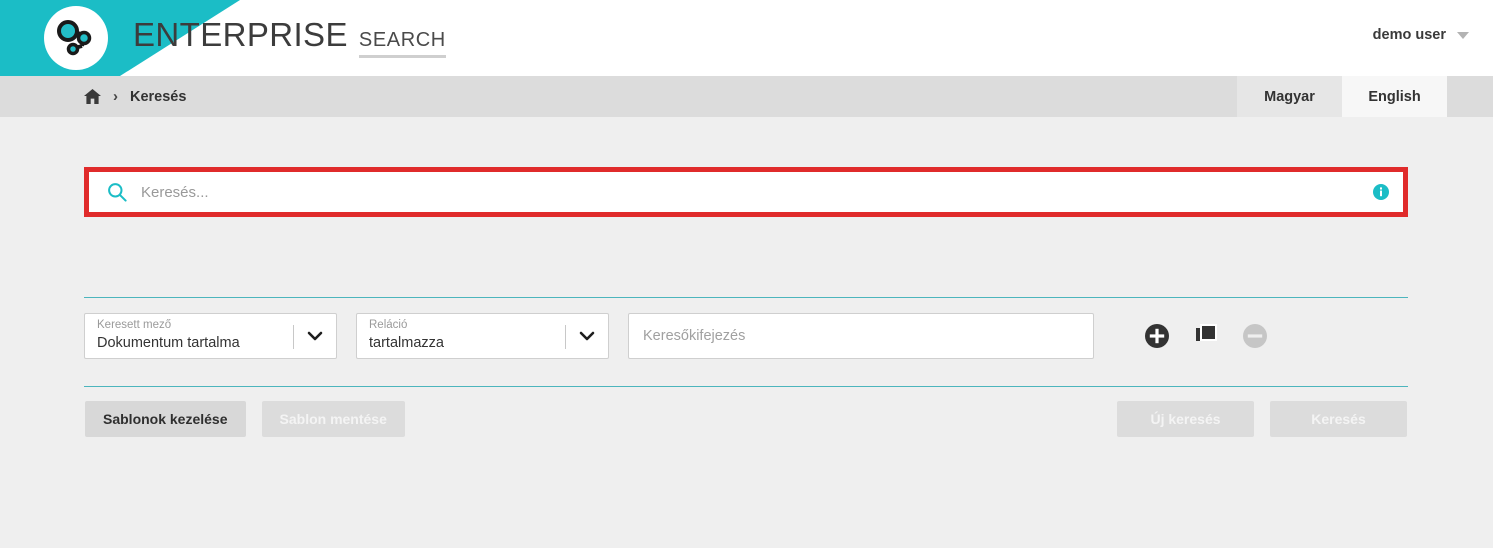 The height and width of the screenshot is (548, 1493). I want to click on language-tabs: Magyar English, so click(1342, 96).